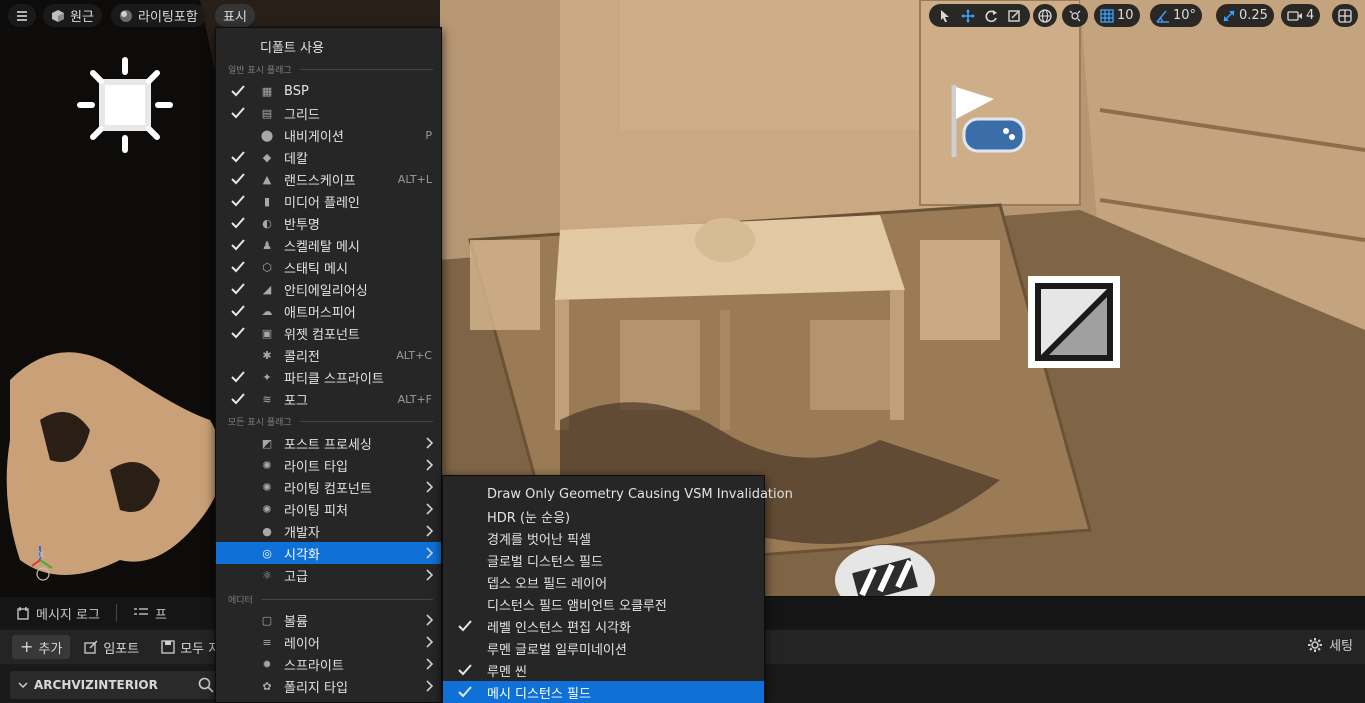 The width and height of the screenshot is (1365, 703). Describe the element at coordinates (330, 69) in the screenshot. I see `common-flags-header: 일반 표시 플래그` at that location.